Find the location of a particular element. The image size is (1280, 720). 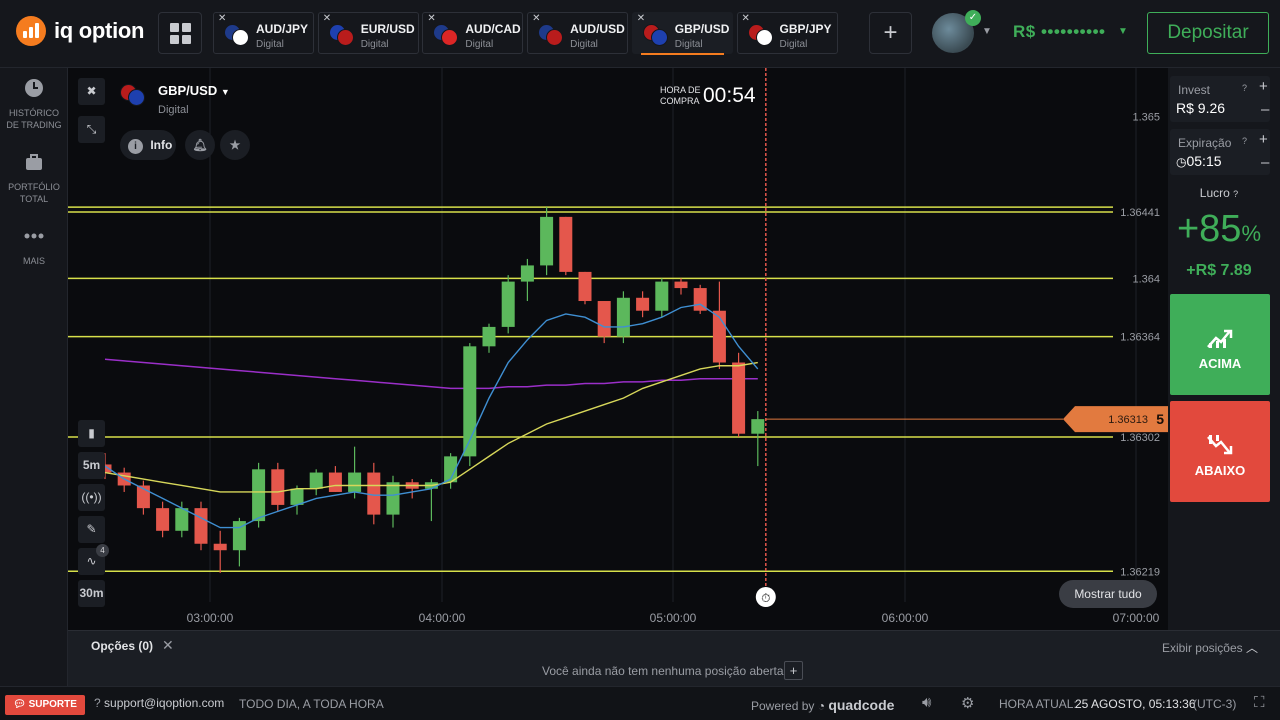

tab-symbol: EUR/USD is located at coordinates (387, 29).